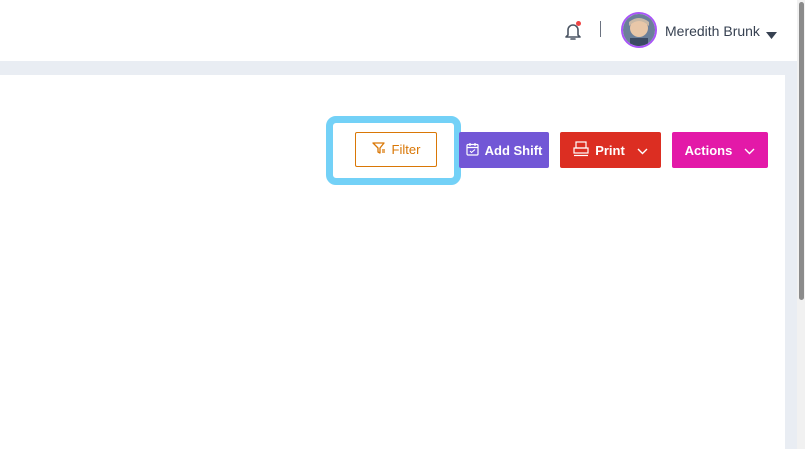  I want to click on avatar, so click(639, 30).